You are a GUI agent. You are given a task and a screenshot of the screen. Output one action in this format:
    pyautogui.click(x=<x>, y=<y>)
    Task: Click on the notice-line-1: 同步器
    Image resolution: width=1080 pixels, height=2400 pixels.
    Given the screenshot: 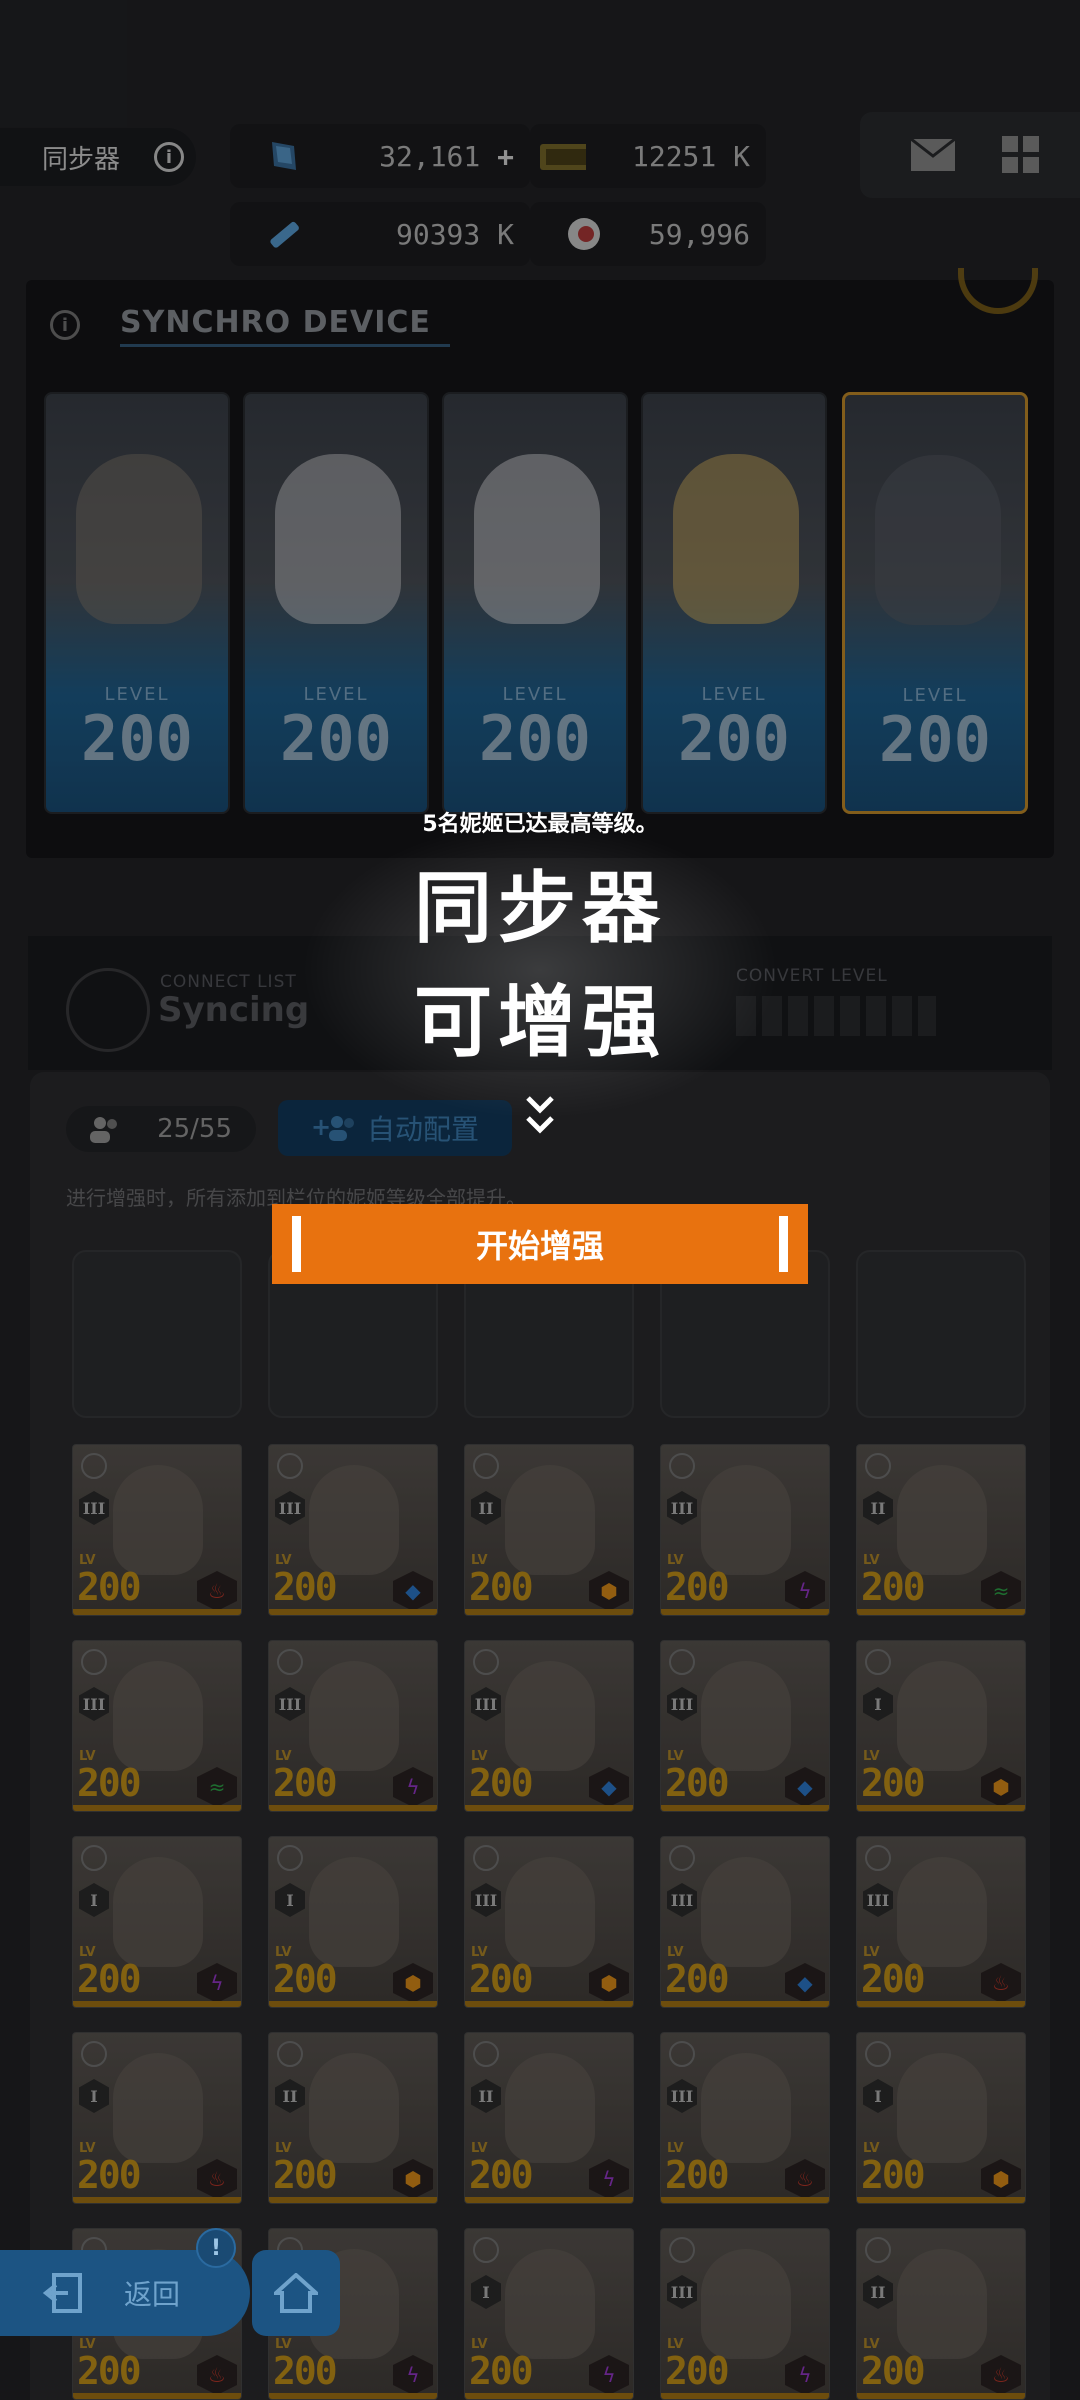 What is the action you would take?
    pyautogui.click(x=539, y=909)
    